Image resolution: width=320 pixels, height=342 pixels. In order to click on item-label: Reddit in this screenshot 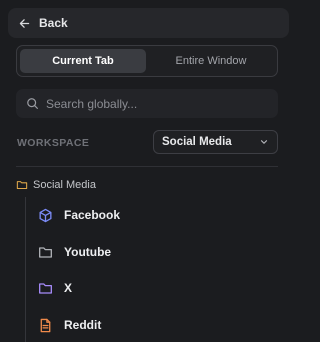, I will do `click(83, 325)`.